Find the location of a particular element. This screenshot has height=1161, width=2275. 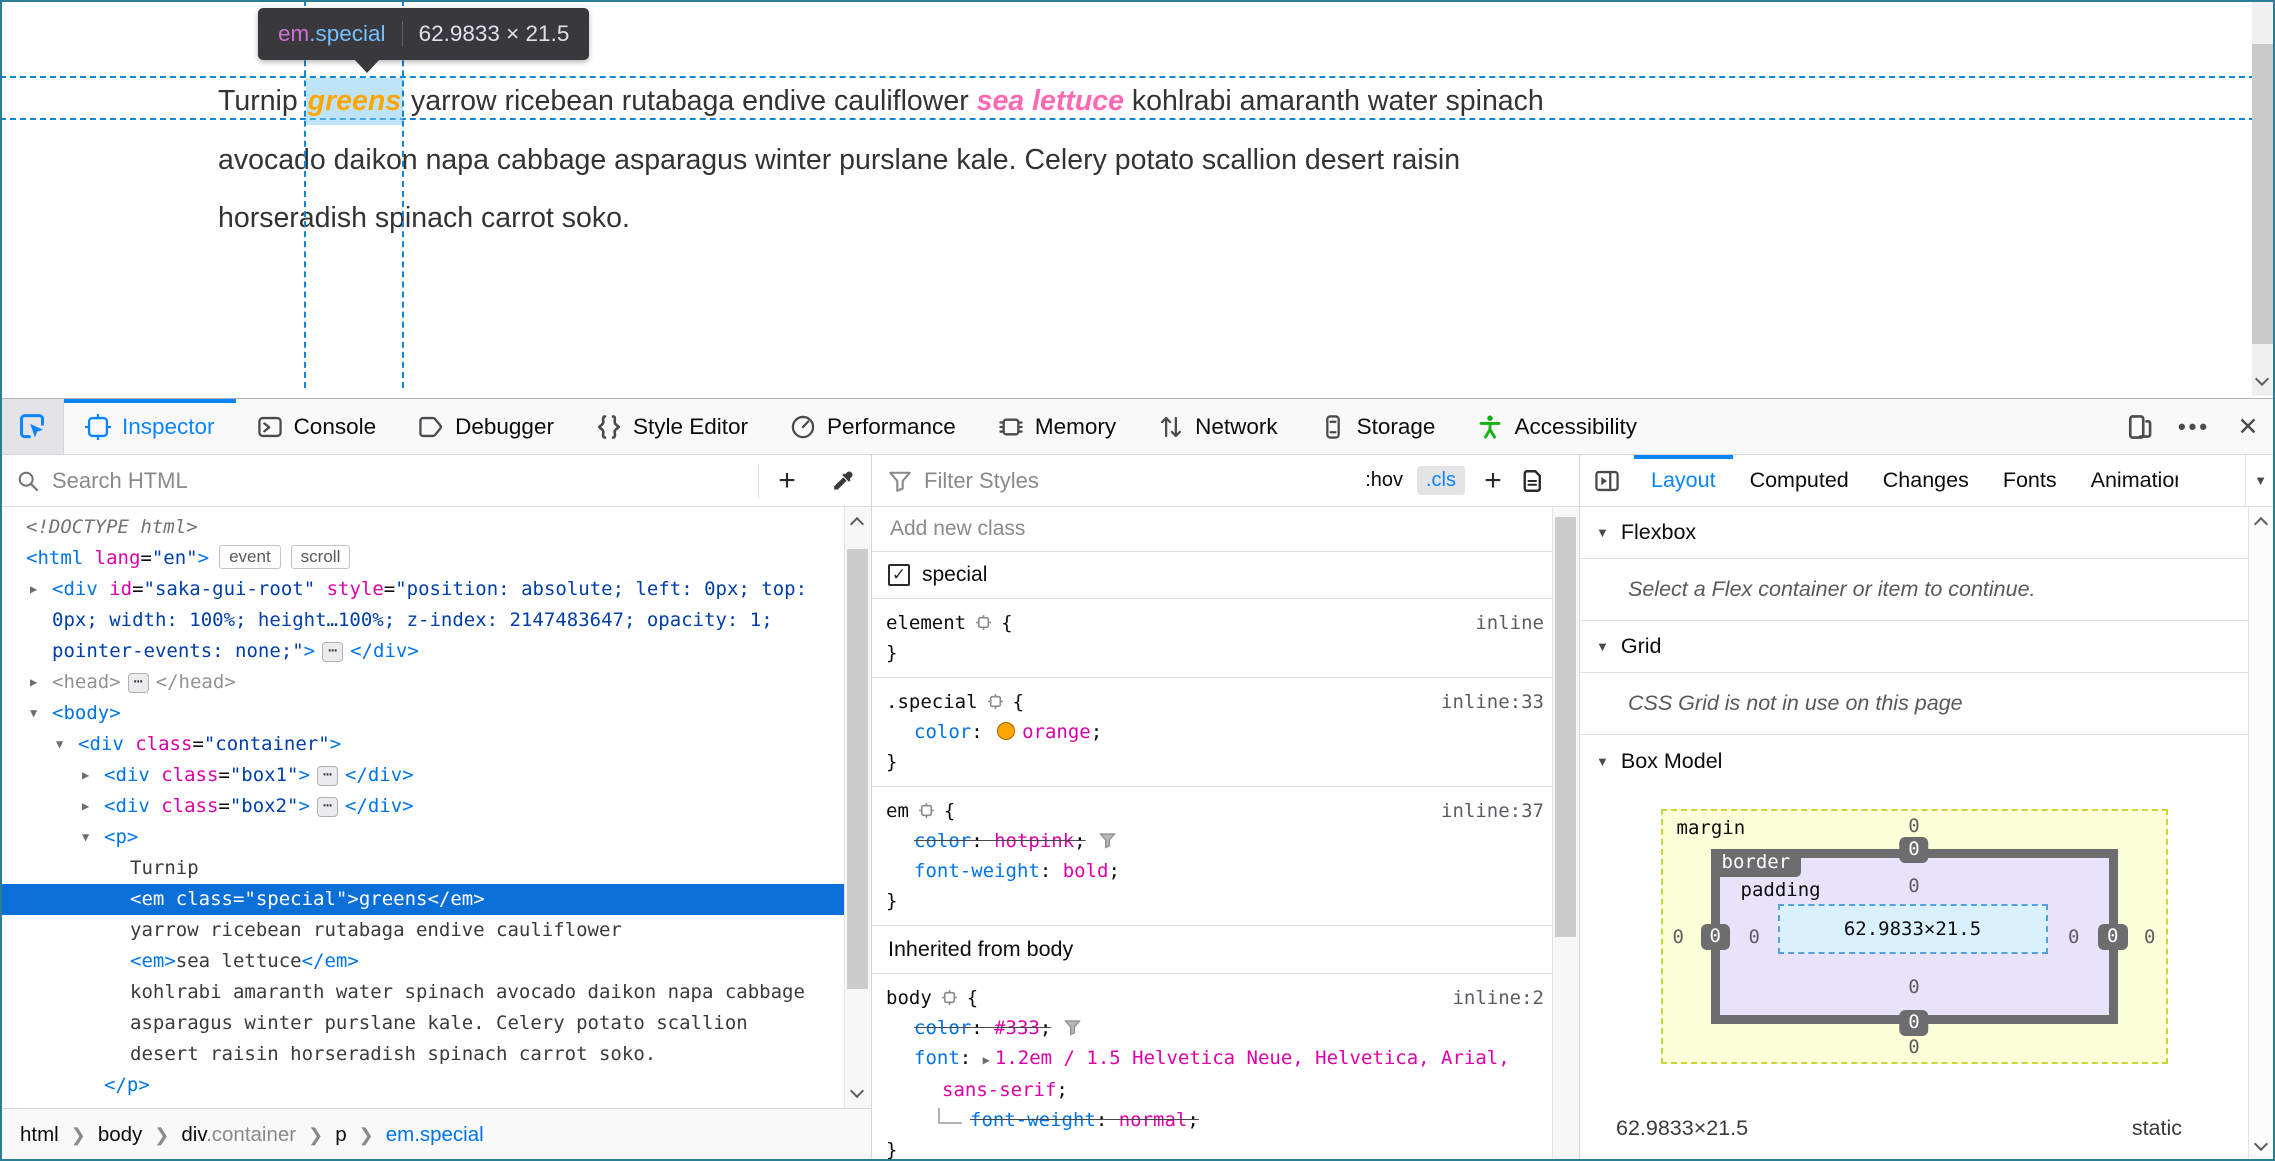

margin-left-value: 0 is located at coordinates (1678, 937).